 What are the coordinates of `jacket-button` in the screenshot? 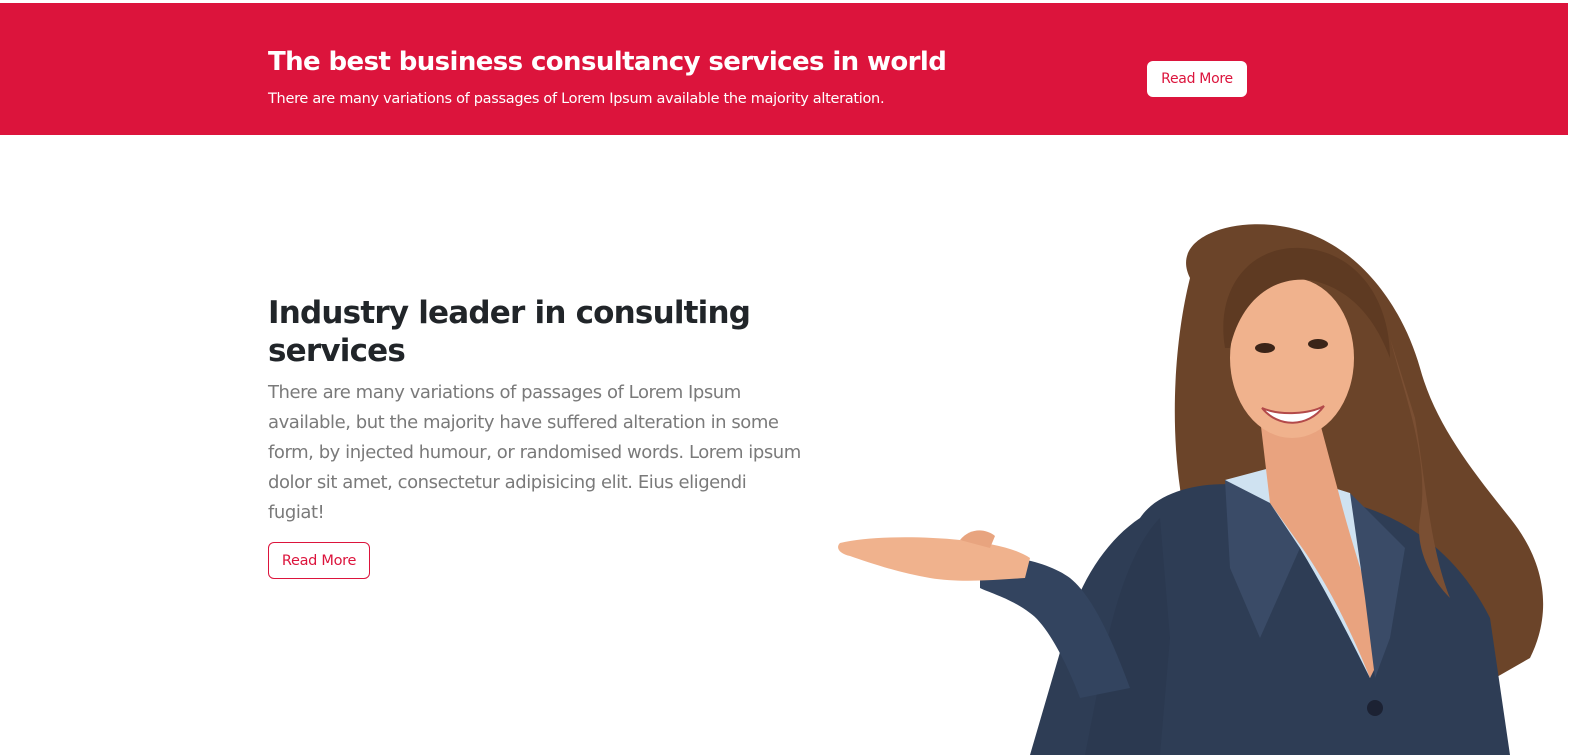 It's located at (1375, 708).